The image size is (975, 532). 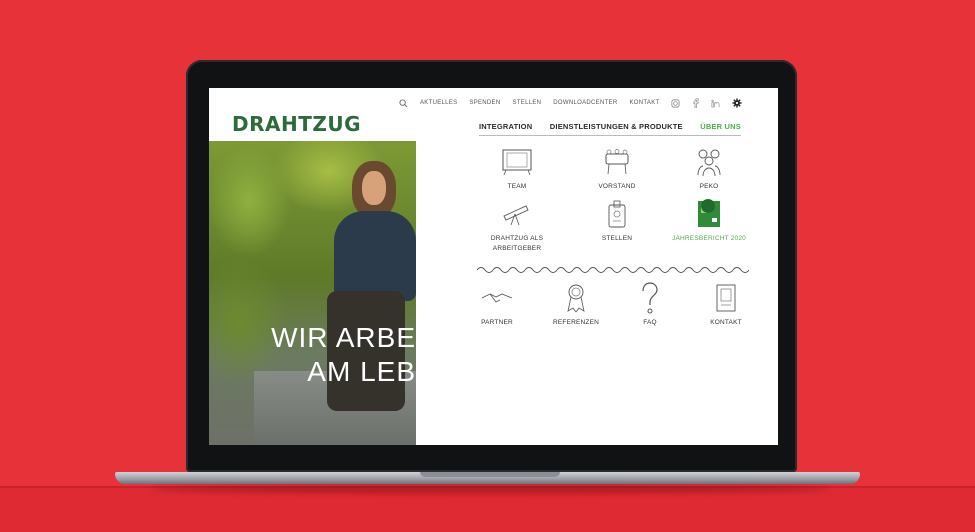 I want to click on nav-ueber-uns: ÜBER UNS, so click(x=720, y=126).